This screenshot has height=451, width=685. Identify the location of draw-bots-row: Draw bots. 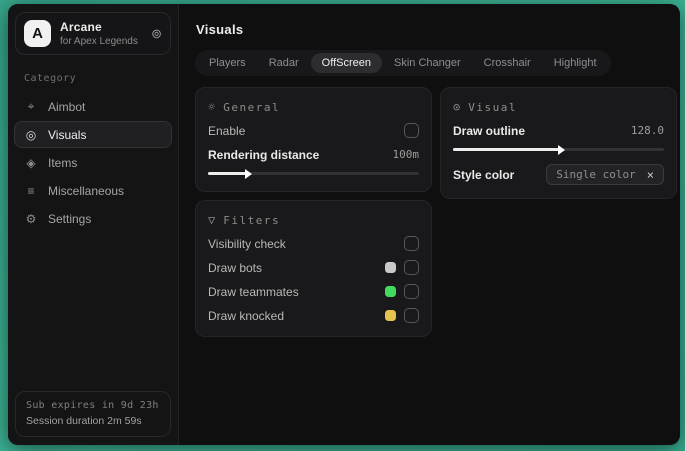
(313, 267).